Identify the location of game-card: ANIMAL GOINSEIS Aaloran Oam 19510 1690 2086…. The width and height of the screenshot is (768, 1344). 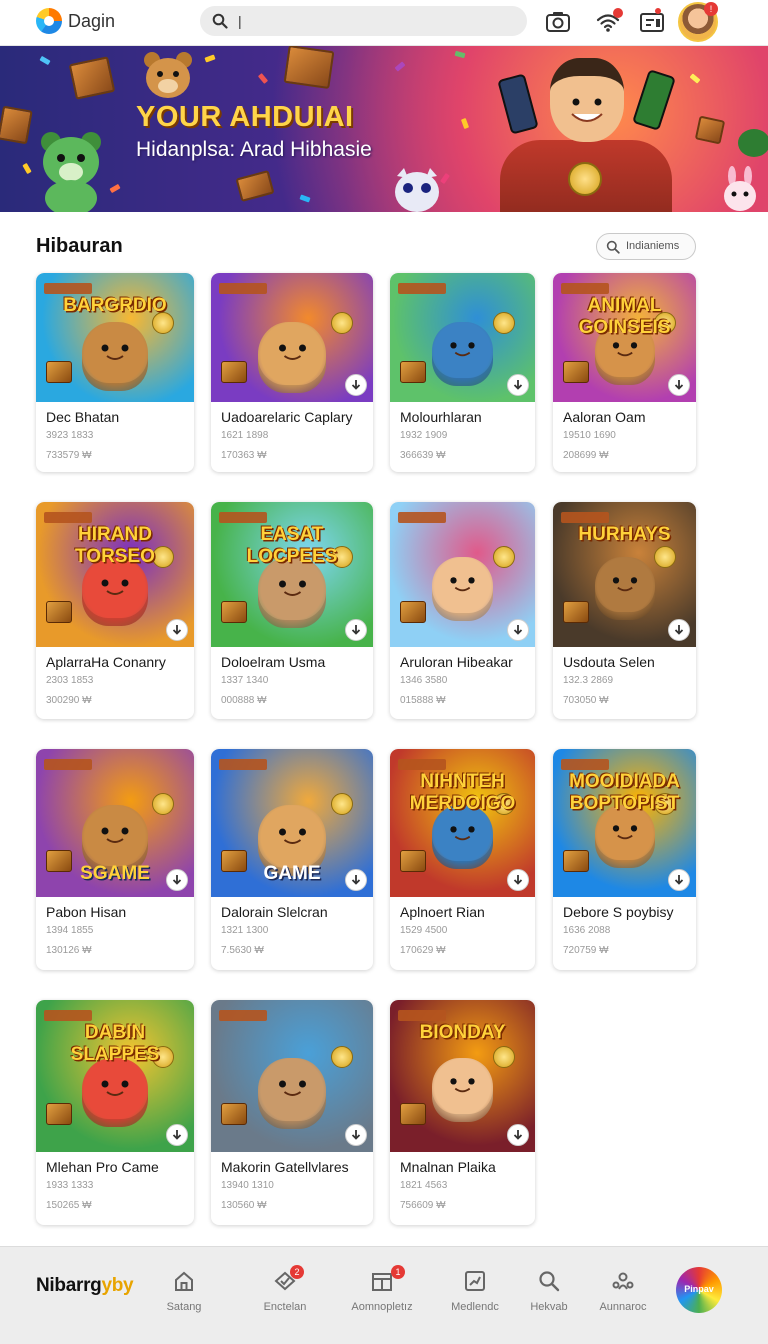
(624, 372).